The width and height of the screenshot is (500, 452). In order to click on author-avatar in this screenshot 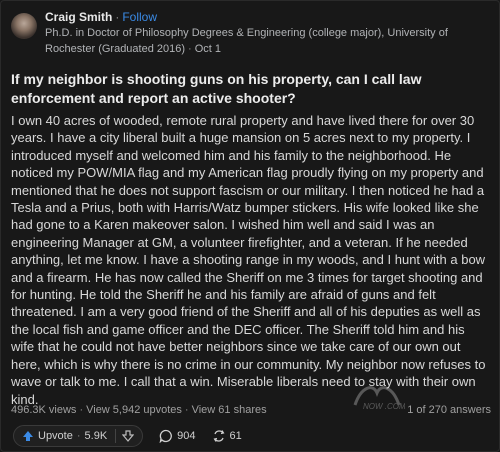, I will do `click(24, 26)`.